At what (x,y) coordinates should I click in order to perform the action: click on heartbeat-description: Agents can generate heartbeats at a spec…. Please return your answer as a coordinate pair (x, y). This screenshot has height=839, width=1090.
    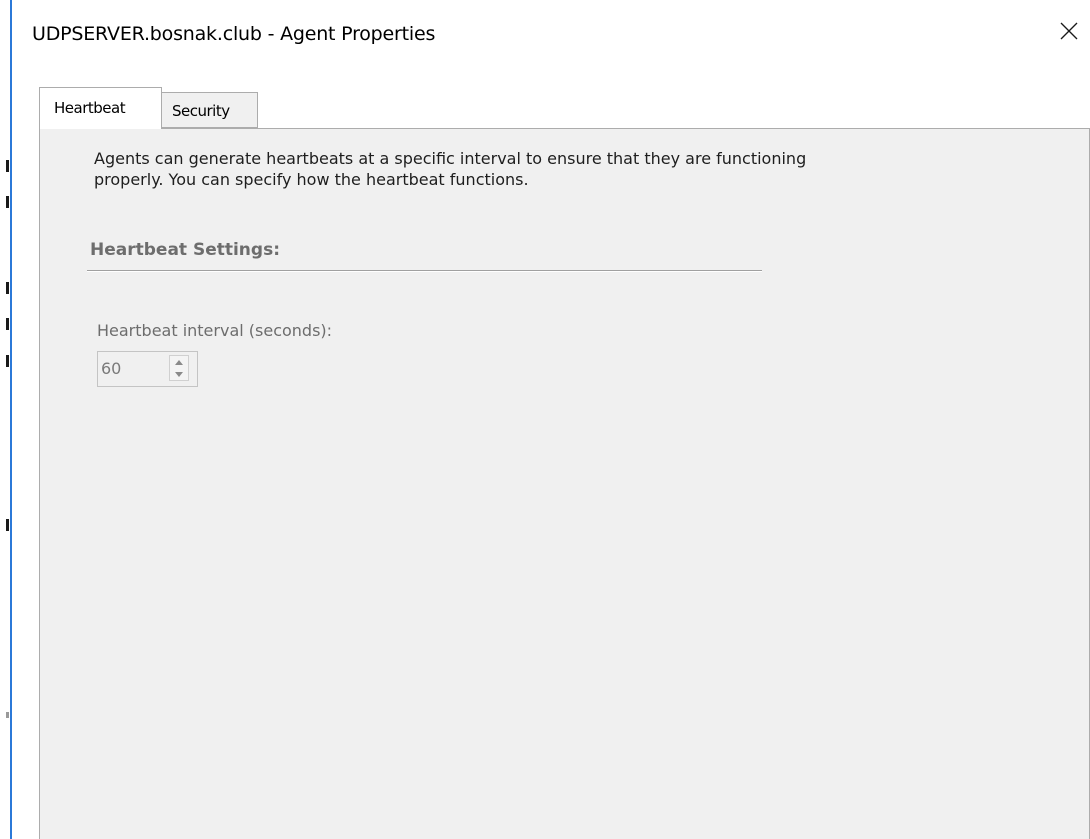
    Looking at the image, I should click on (450, 169).